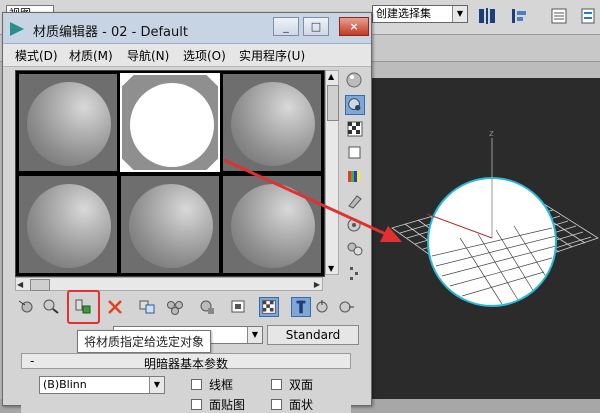 The width and height of the screenshot is (600, 413). I want to click on shader-type-select: (B)Blinn ▼, so click(102, 385).